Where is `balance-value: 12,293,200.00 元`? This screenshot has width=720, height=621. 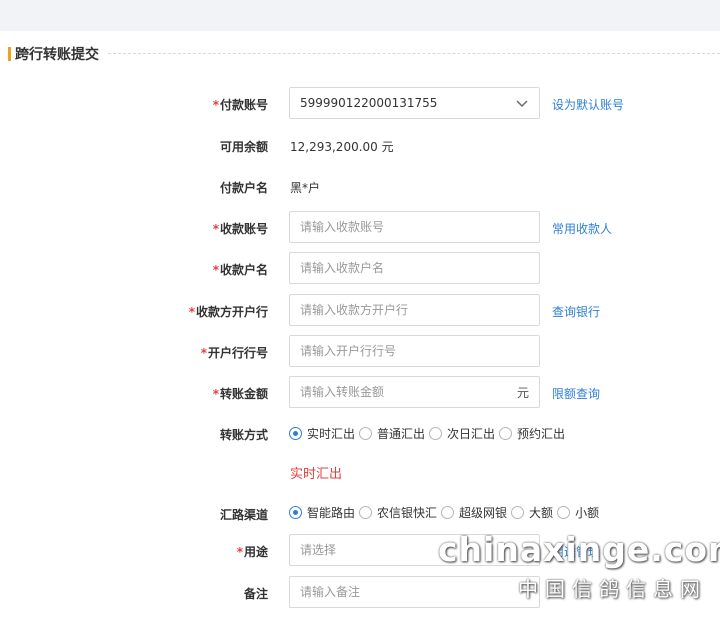 balance-value: 12,293,200.00 元 is located at coordinates (342, 147).